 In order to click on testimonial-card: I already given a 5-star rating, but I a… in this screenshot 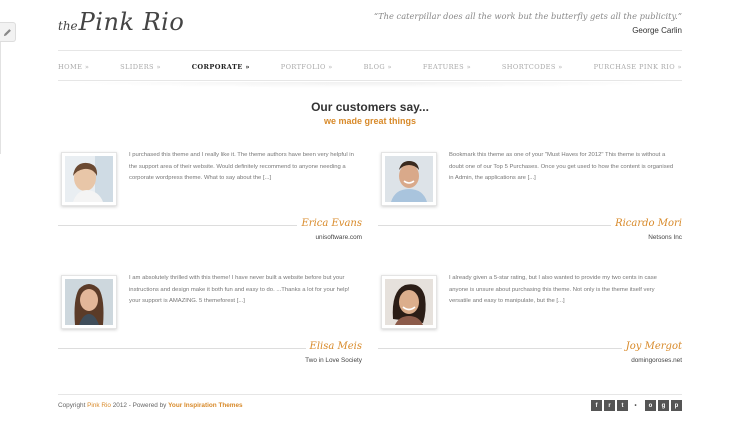, I will do `click(530, 329)`.